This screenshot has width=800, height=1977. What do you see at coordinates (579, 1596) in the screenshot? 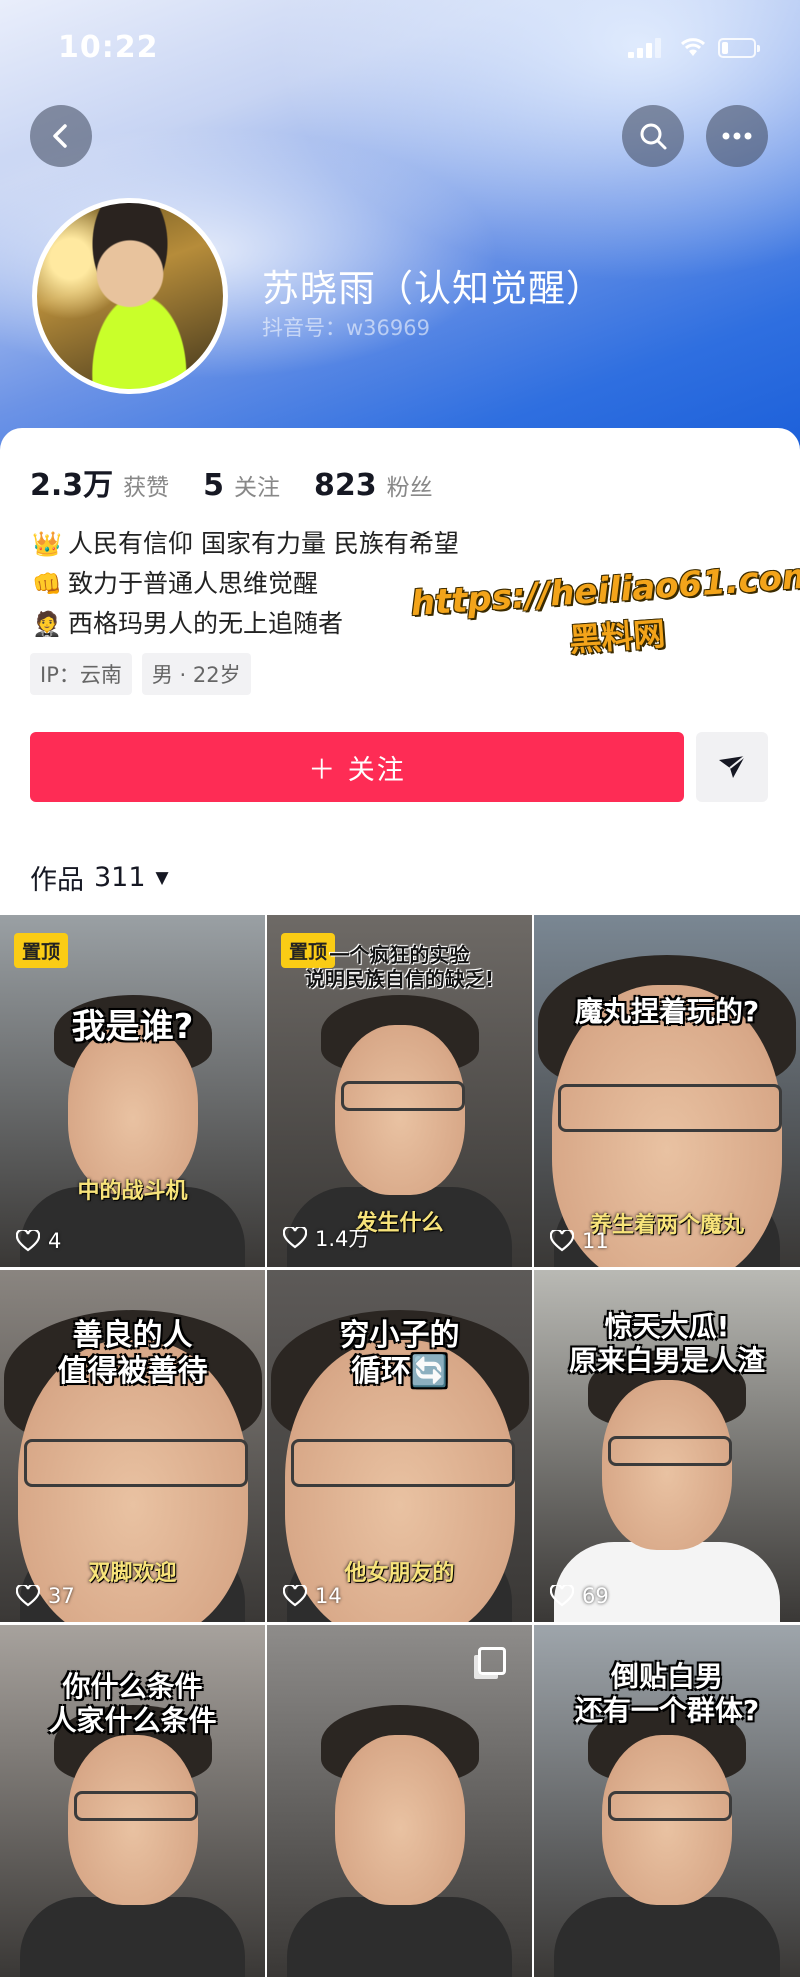
I see `video-likes: 69` at bounding box center [579, 1596].